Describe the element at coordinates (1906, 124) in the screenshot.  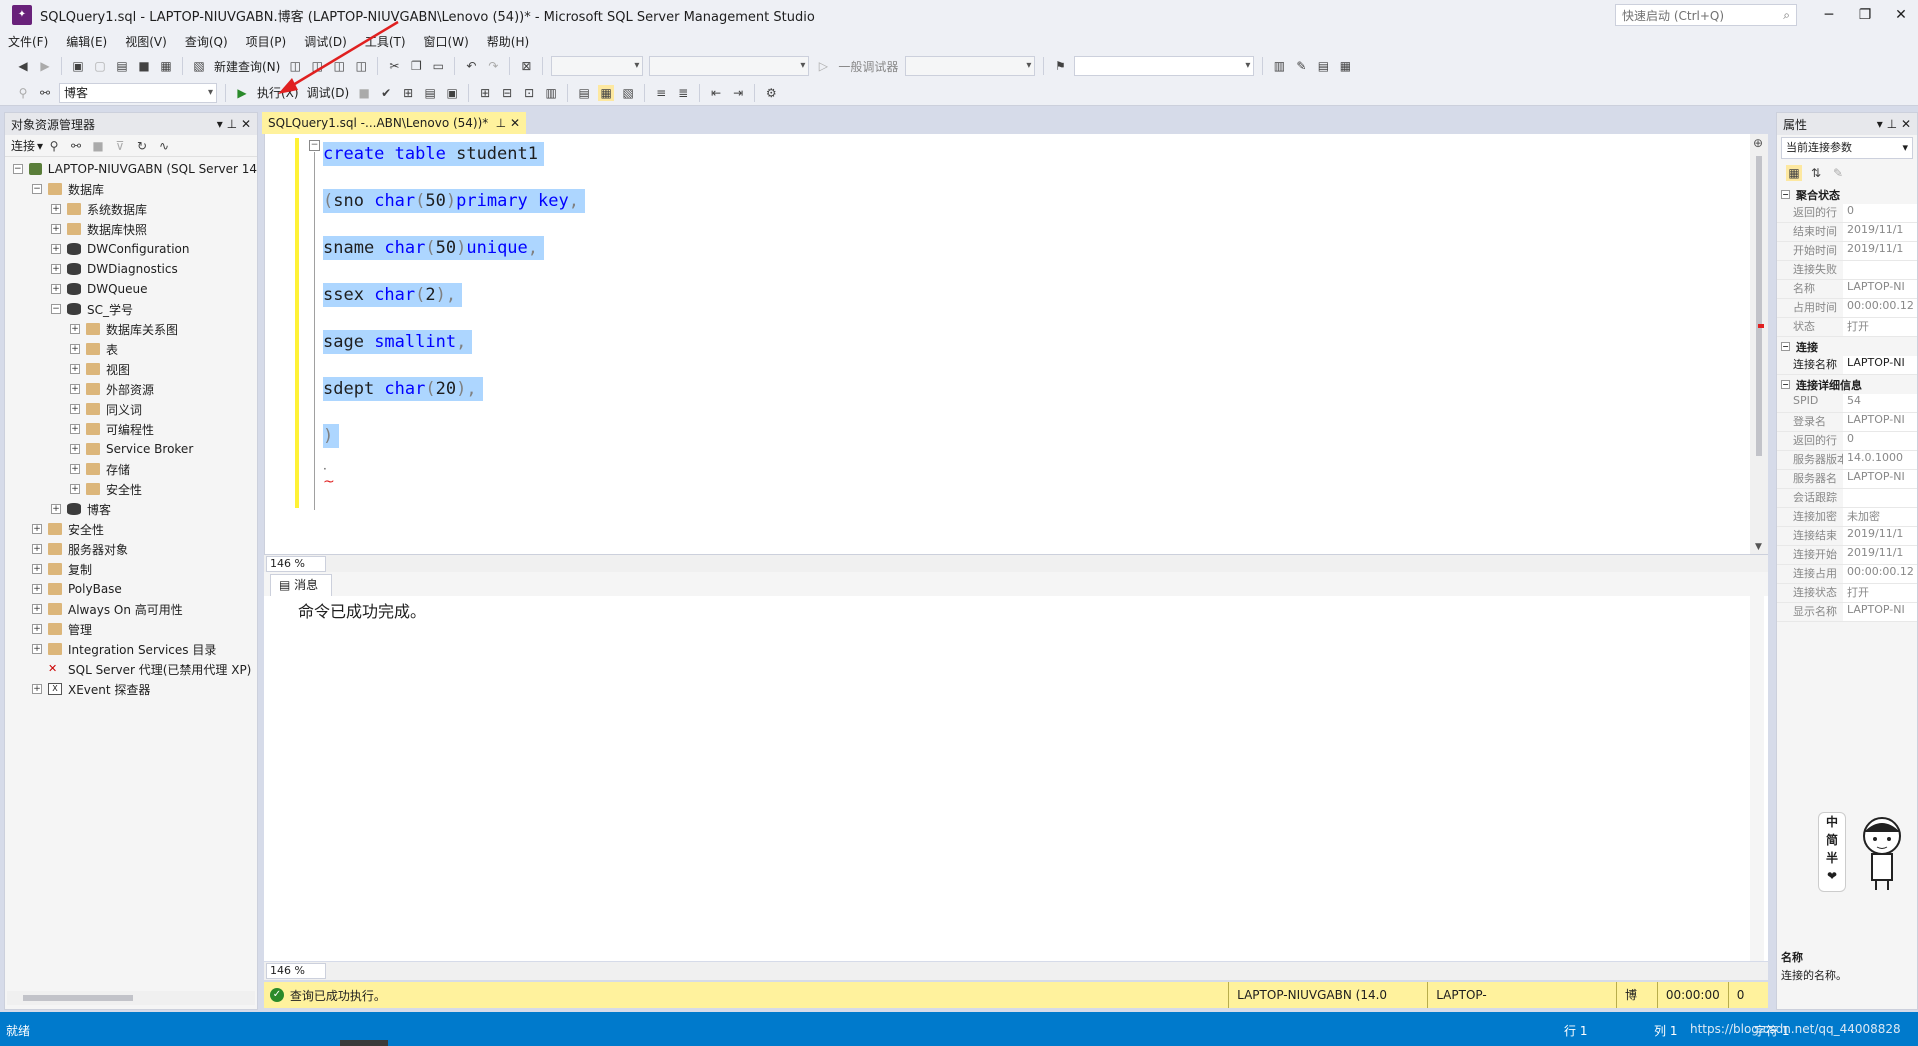
I see `properties-close-icon: ✕` at that location.